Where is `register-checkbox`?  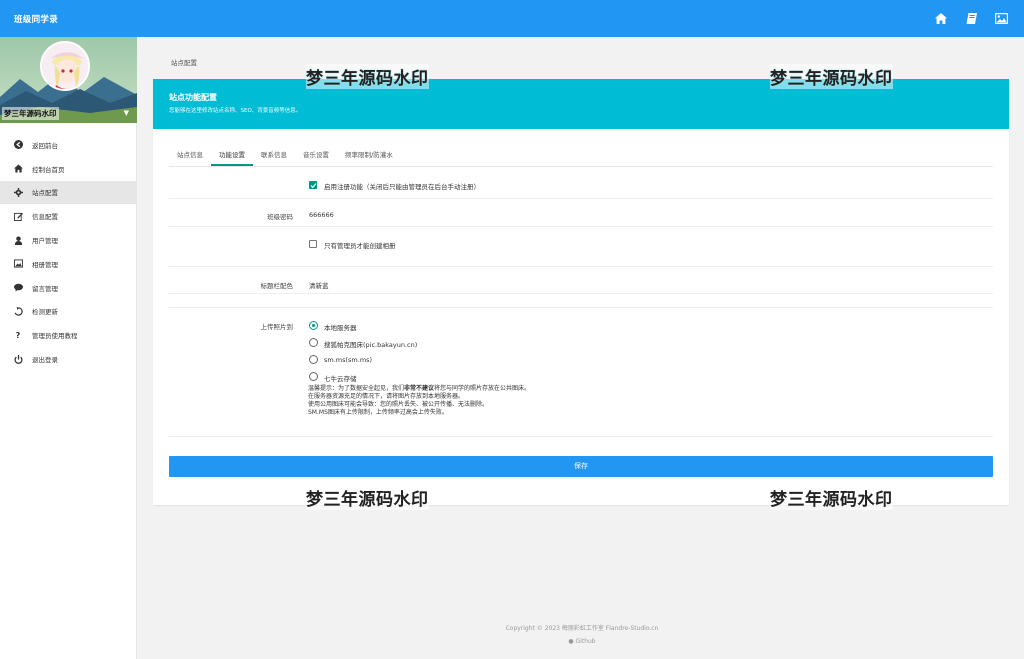
register-checkbox is located at coordinates (313, 185).